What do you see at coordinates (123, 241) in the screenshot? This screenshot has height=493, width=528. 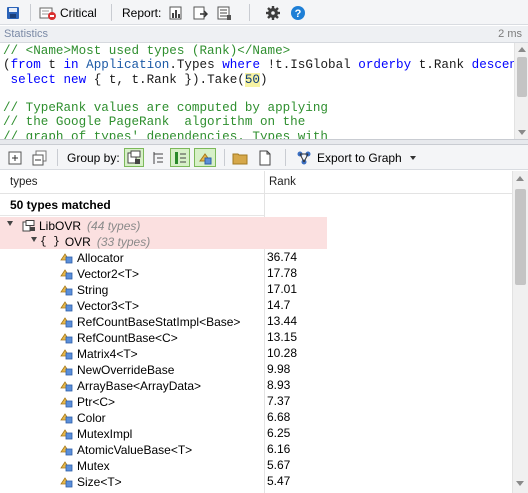 I see `namespace-type-count: (33 types)` at bounding box center [123, 241].